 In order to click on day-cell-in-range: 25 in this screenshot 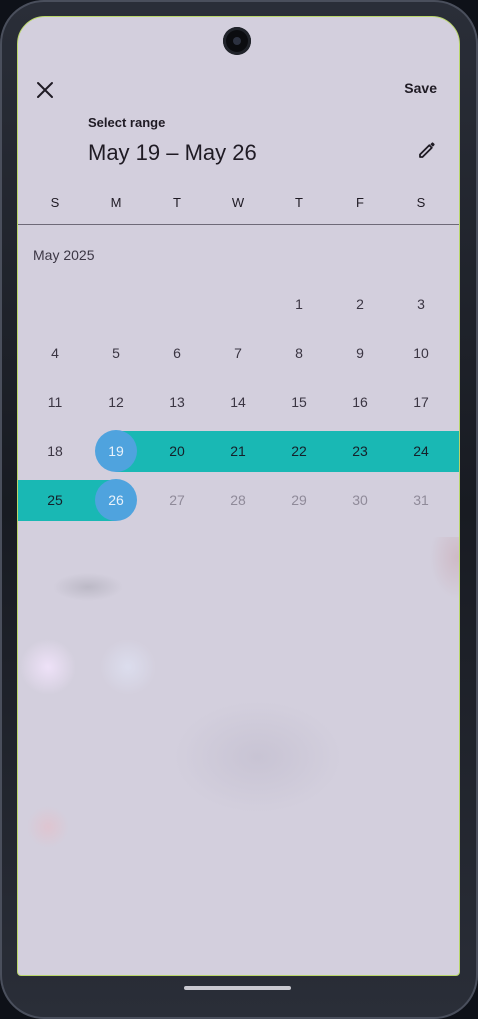, I will do `click(55, 500)`.